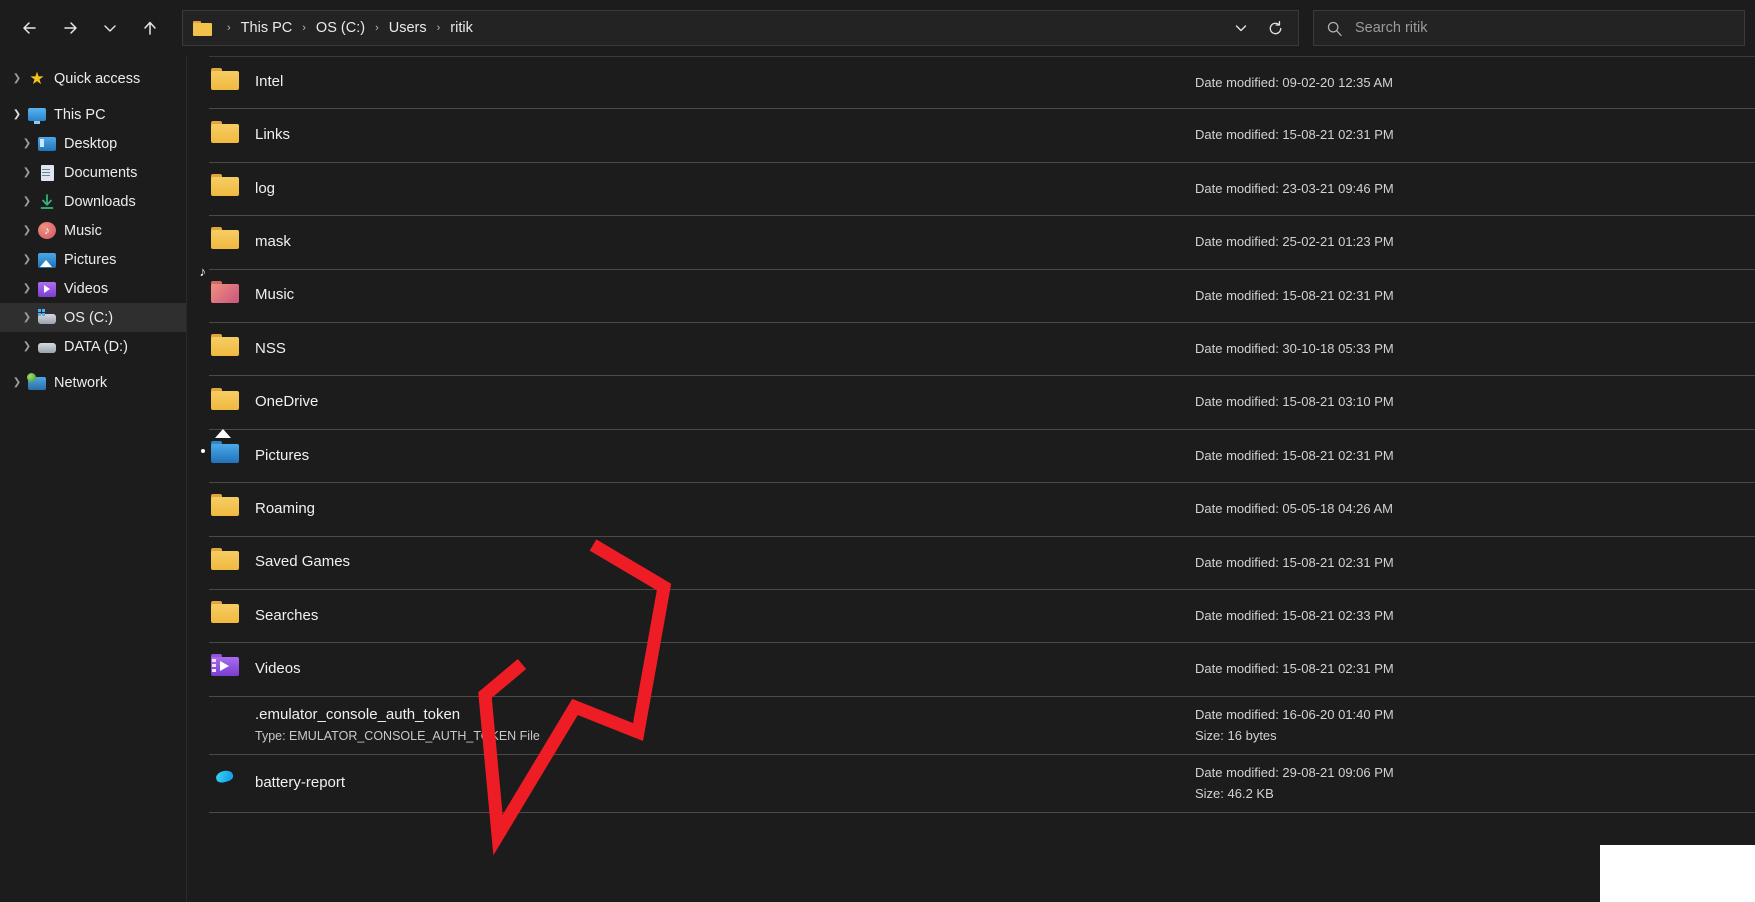  Describe the element at coordinates (93, 172) in the screenshot. I see `sidebar-item-documents: ❯ Documents` at that location.